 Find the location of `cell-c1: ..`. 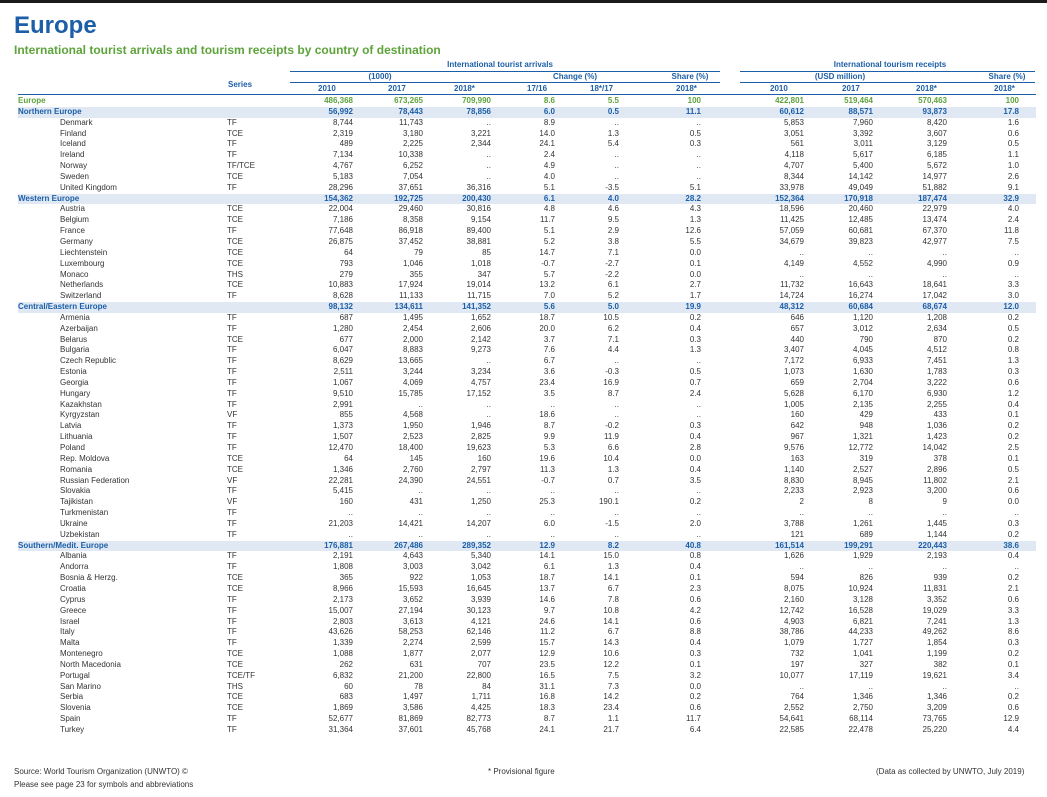

cell-c1: .. is located at coordinates (552, 491).